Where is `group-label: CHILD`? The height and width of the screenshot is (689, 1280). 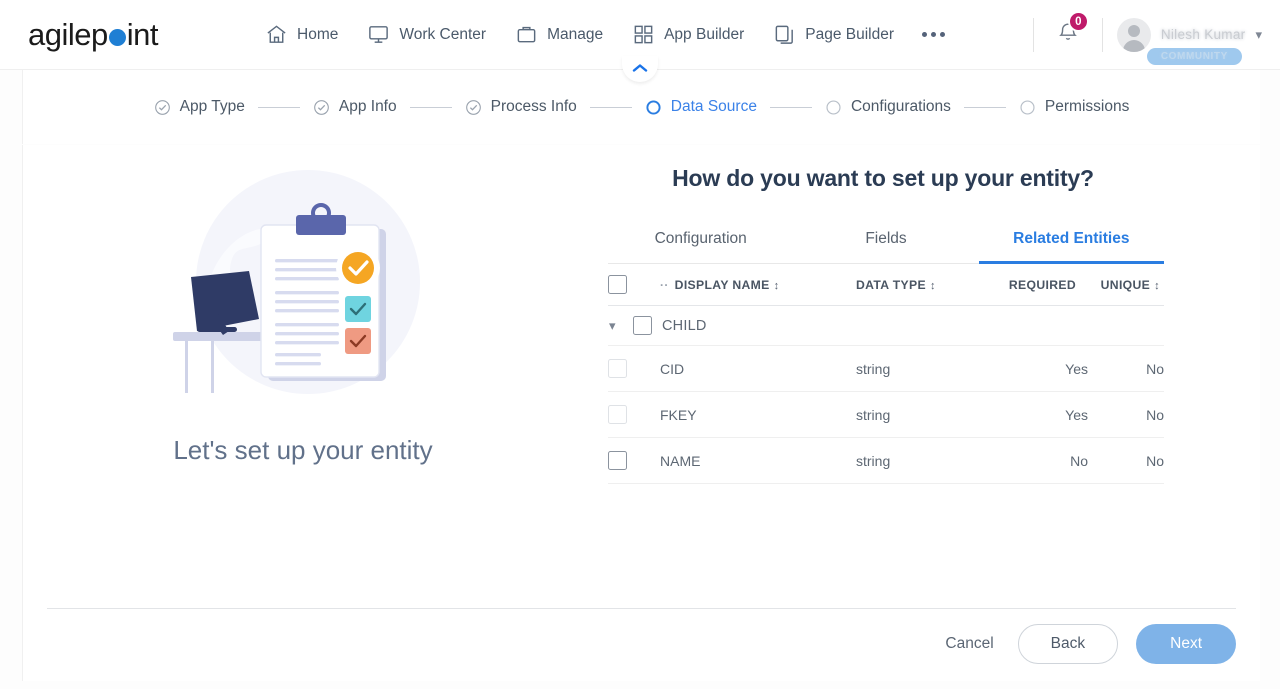 group-label: CHILD is located at coordinates (684, 325).